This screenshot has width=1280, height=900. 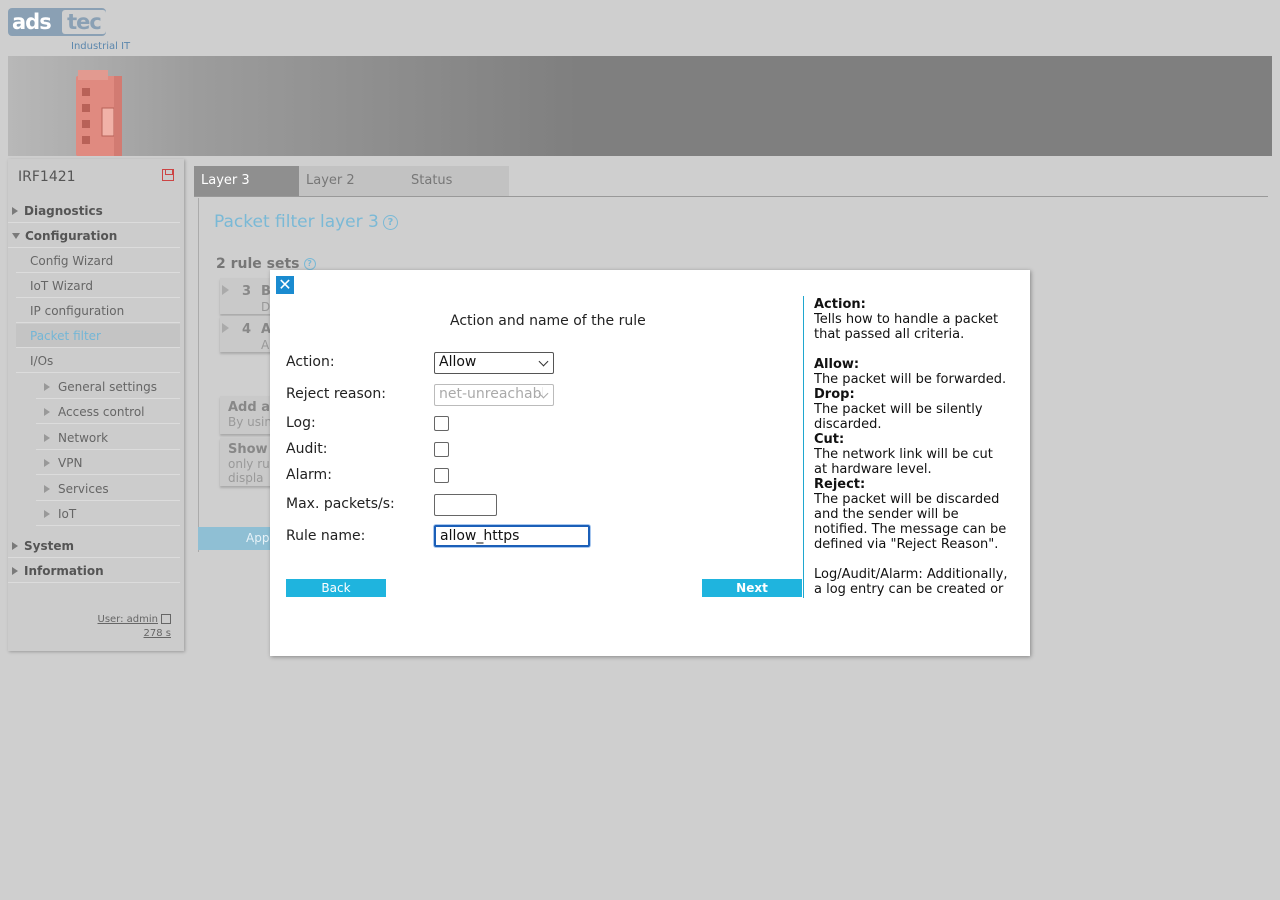 What do you see at coordinates (310, 362) in the screenshot?
I see `action-label: Action:` at bounding box center [310, 362].